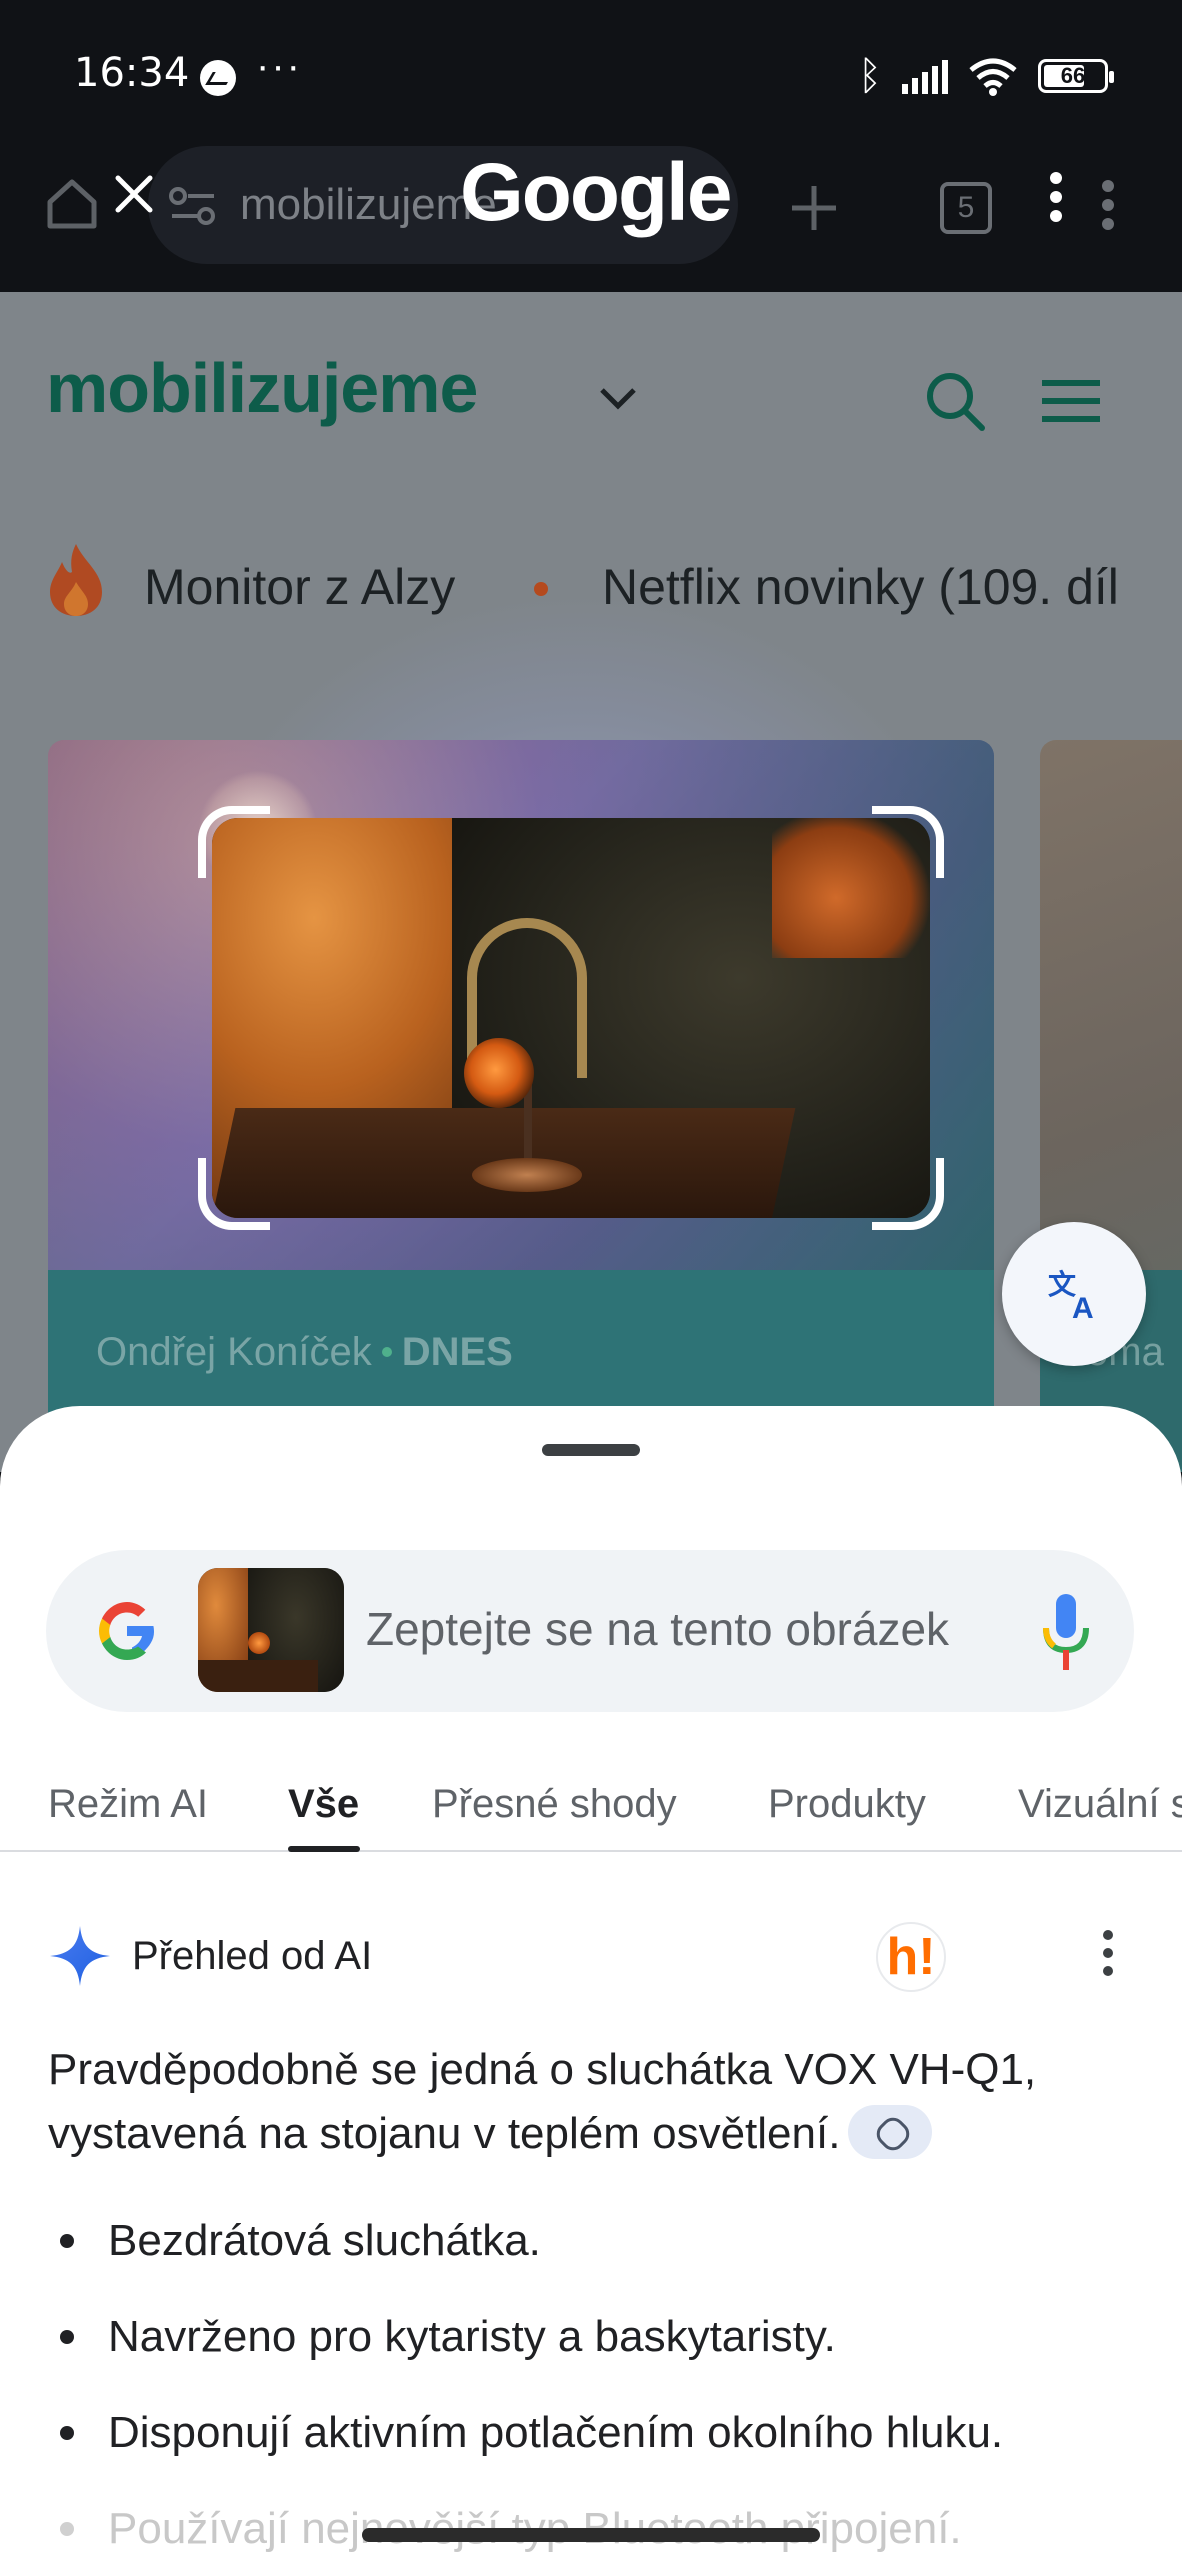 This screenshot has width=1182, height=2560. I want to click on ai-overview-title: Přehled od AI, so click(252, 1956).